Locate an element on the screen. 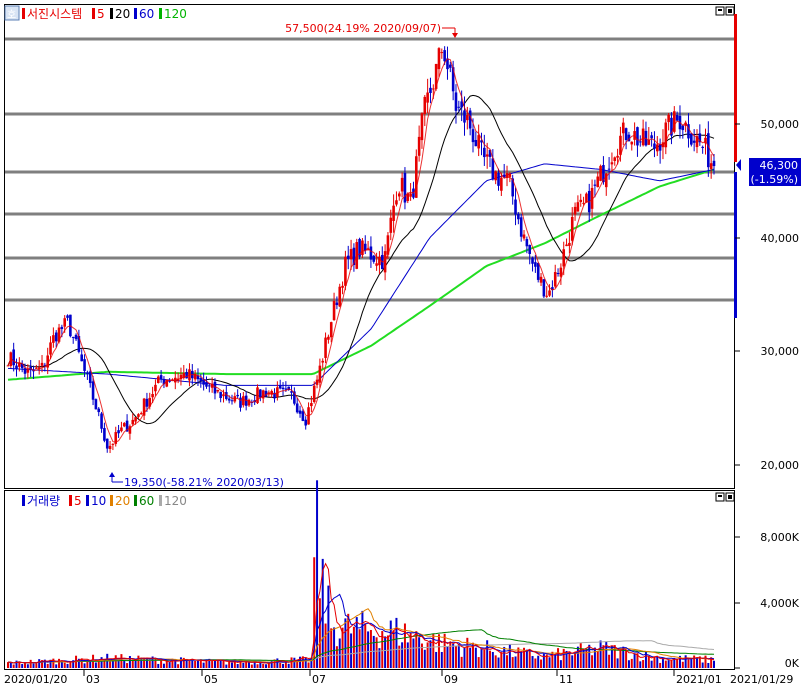 The image size is (801, 686). legend-corner-button-label: 호 is located at coordinates (11, 15).